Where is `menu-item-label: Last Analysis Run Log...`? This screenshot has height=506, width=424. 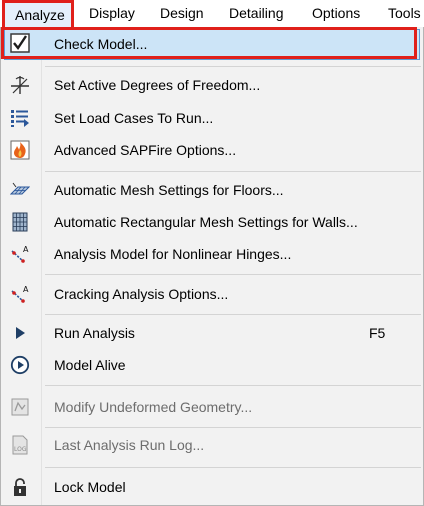
menu-item-label: Last Analysis Run Log... is located at coordinates (129, 445).